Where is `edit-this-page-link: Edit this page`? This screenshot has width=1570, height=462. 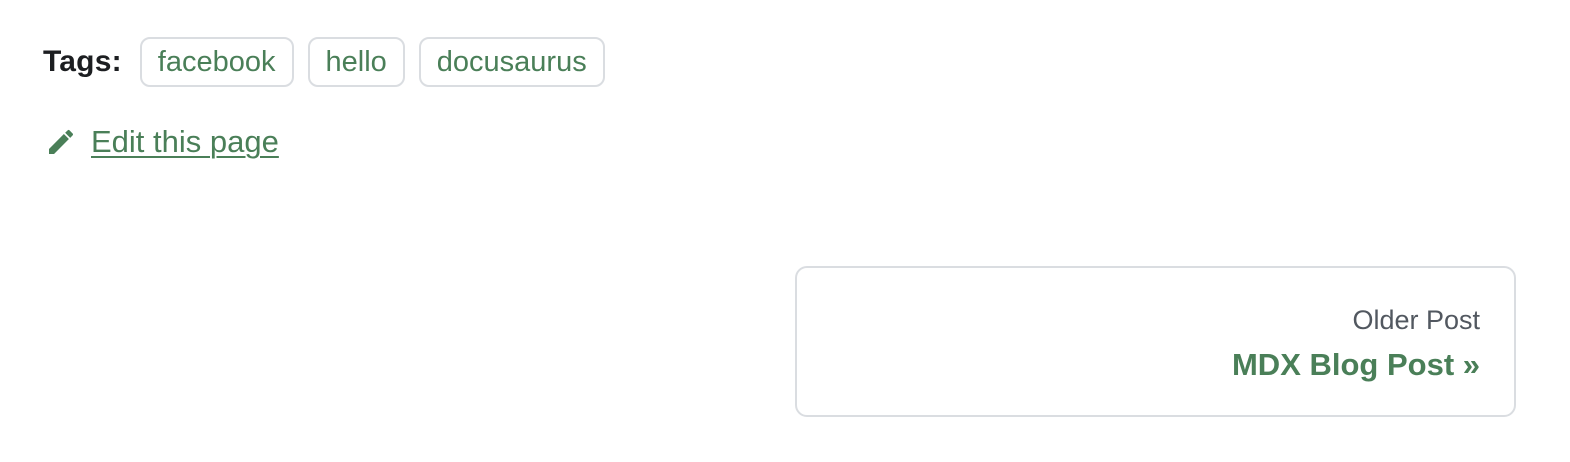
edit-this-page-link: Edit this page is located at coordinates (162, 142).